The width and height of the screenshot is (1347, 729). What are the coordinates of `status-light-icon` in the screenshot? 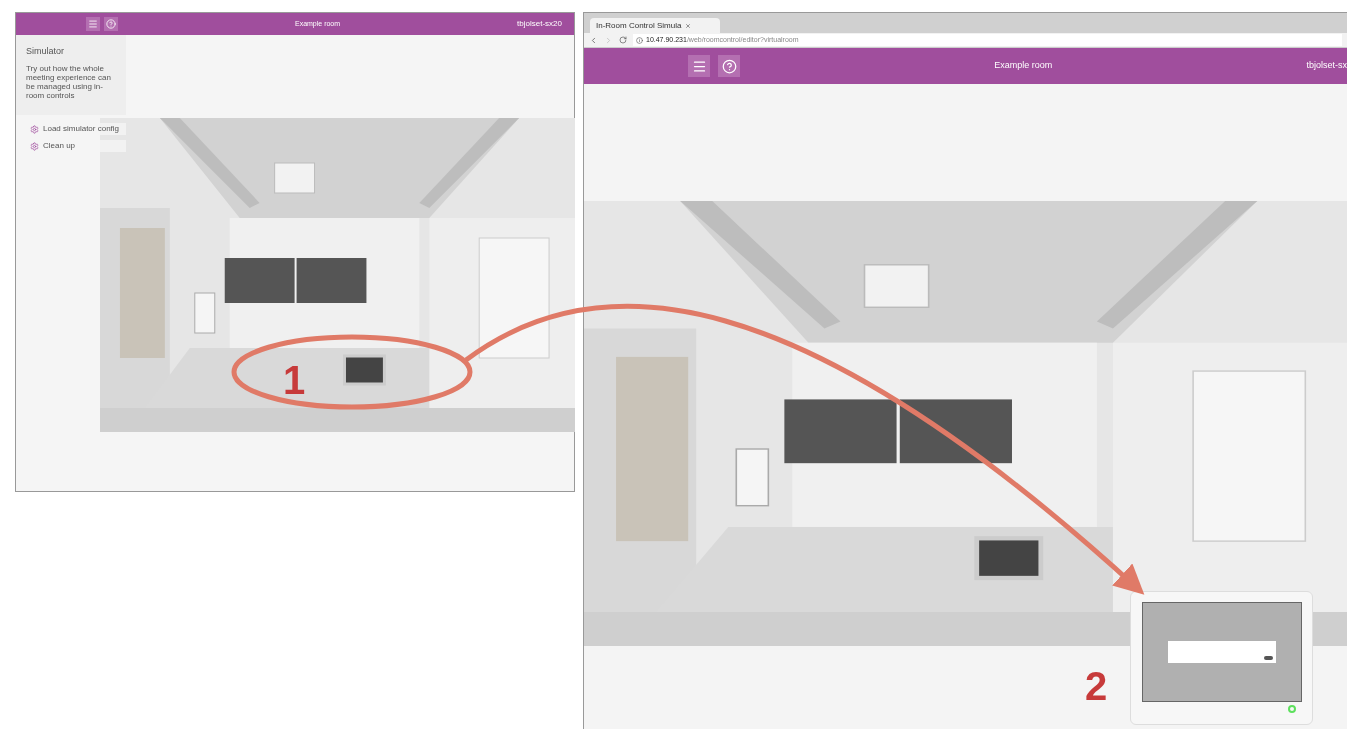 It's located at (1292, 709).